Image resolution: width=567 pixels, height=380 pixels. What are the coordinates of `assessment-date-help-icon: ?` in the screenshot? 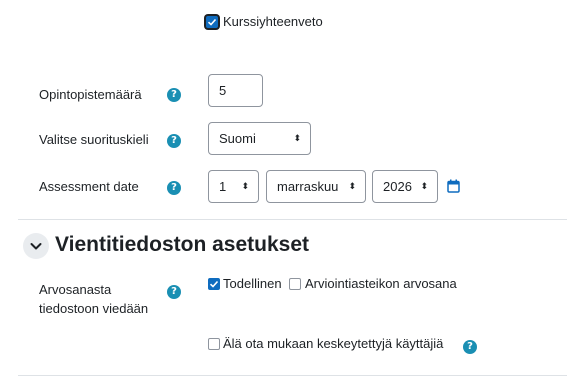 It's located at (174, 188).